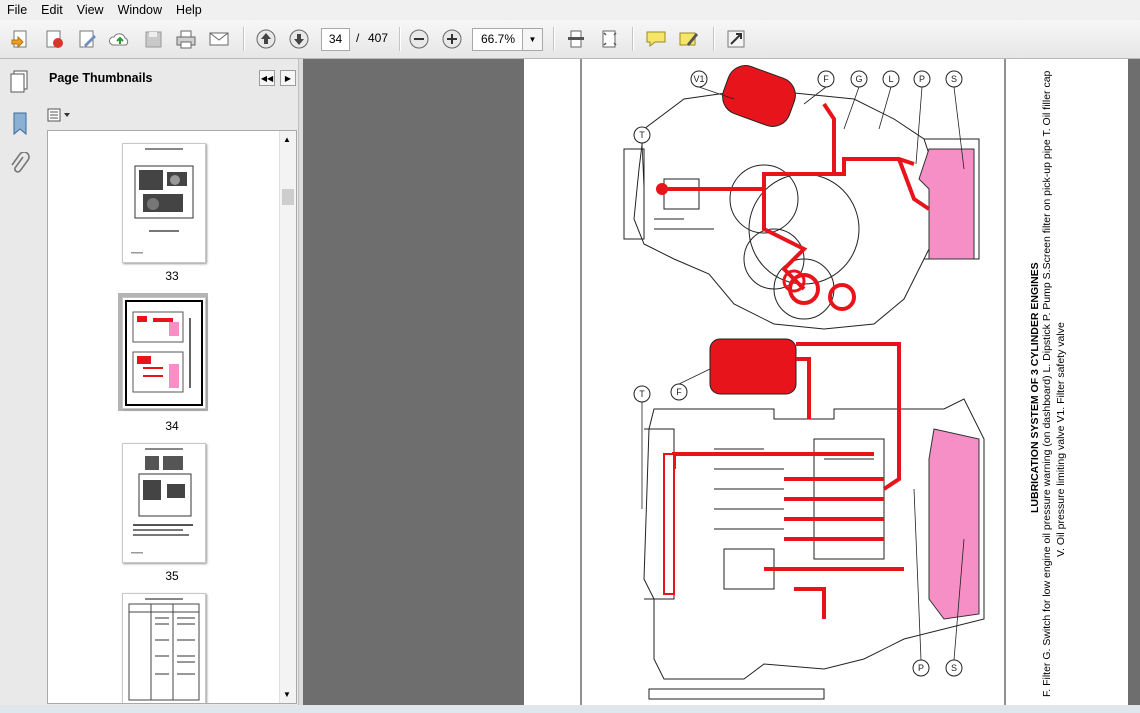 This screenshot has width=1140, height=713. What do you see at coordinates (532, 39) in the screenshot?
I see `chevron-down-icon: ▼` at bounding box center [532, 39].